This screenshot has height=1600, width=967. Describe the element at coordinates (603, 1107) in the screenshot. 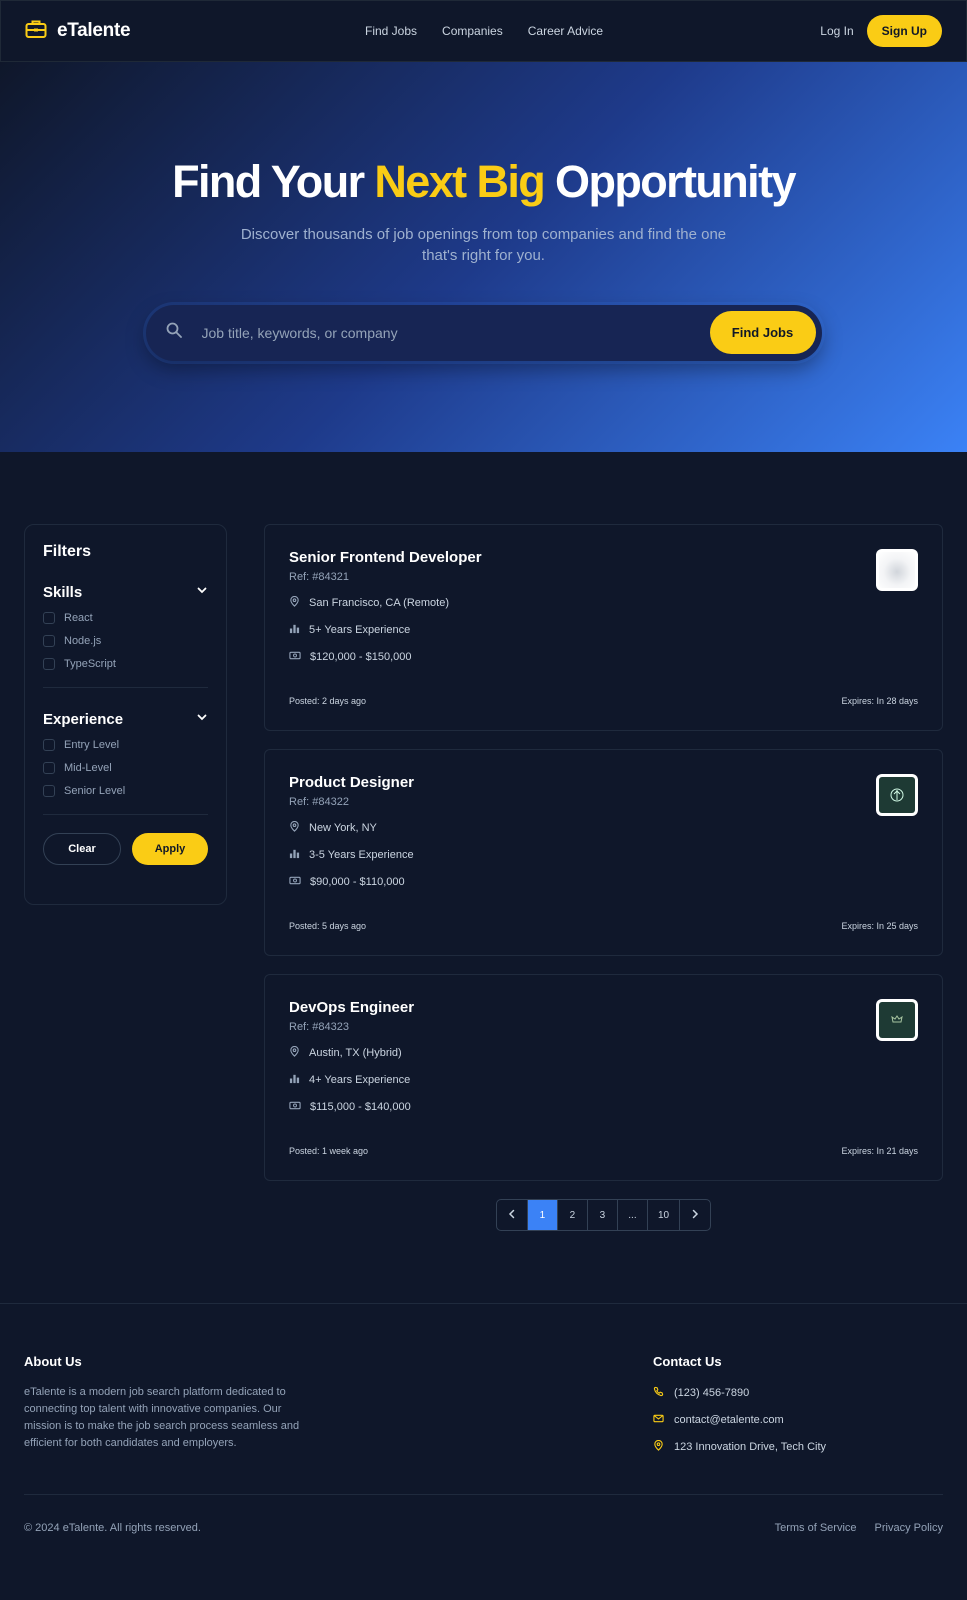

I see `job-salary: $115,000 - $140,000` at that location.